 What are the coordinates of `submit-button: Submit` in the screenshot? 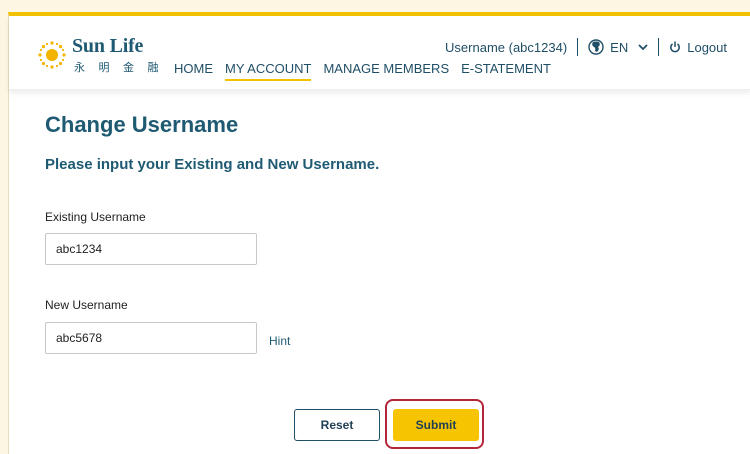 It's located at (436, 425).